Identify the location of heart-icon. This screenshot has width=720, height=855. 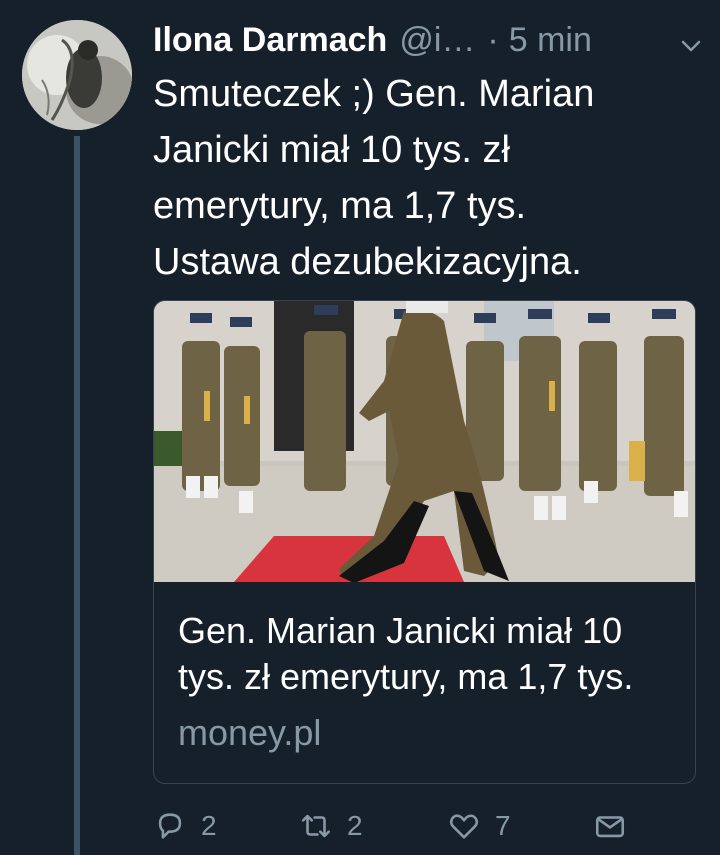
(464, 826).